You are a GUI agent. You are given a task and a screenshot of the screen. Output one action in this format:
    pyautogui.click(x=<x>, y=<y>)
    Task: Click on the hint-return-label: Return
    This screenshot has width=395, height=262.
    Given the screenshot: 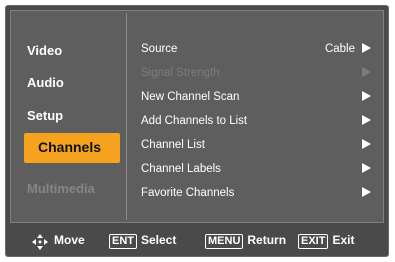 What is the action you would take?
    pyautogui.click(x=267, y=240)
    